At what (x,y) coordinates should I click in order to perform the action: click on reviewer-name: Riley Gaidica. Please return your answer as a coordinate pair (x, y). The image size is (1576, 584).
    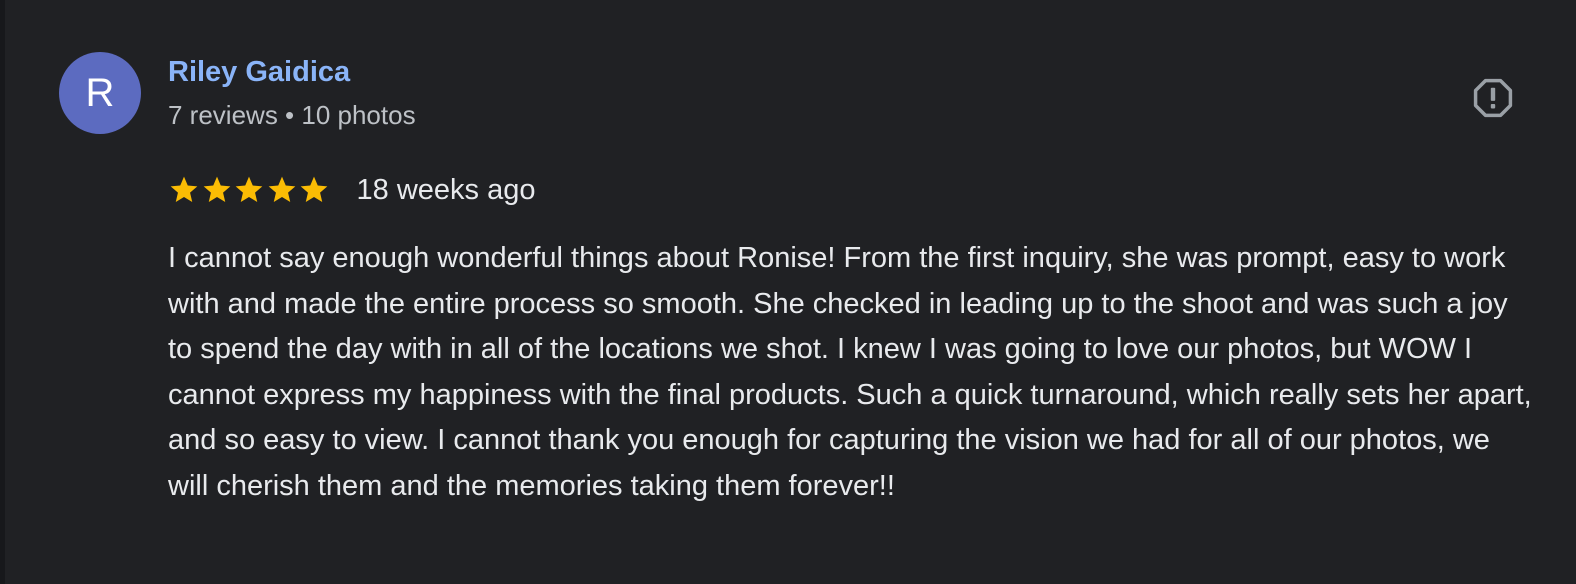
    Looking at the image, I should click on (259, 72).